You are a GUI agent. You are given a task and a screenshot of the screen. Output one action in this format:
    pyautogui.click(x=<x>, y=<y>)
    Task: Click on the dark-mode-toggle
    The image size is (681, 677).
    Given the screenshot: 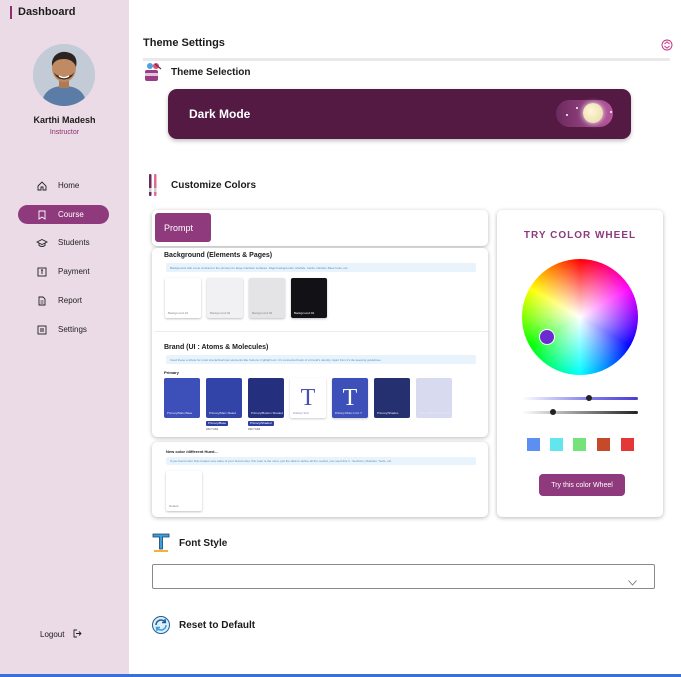 What is the action you would take?
    pyautogui.click(x=584, y=113)
    